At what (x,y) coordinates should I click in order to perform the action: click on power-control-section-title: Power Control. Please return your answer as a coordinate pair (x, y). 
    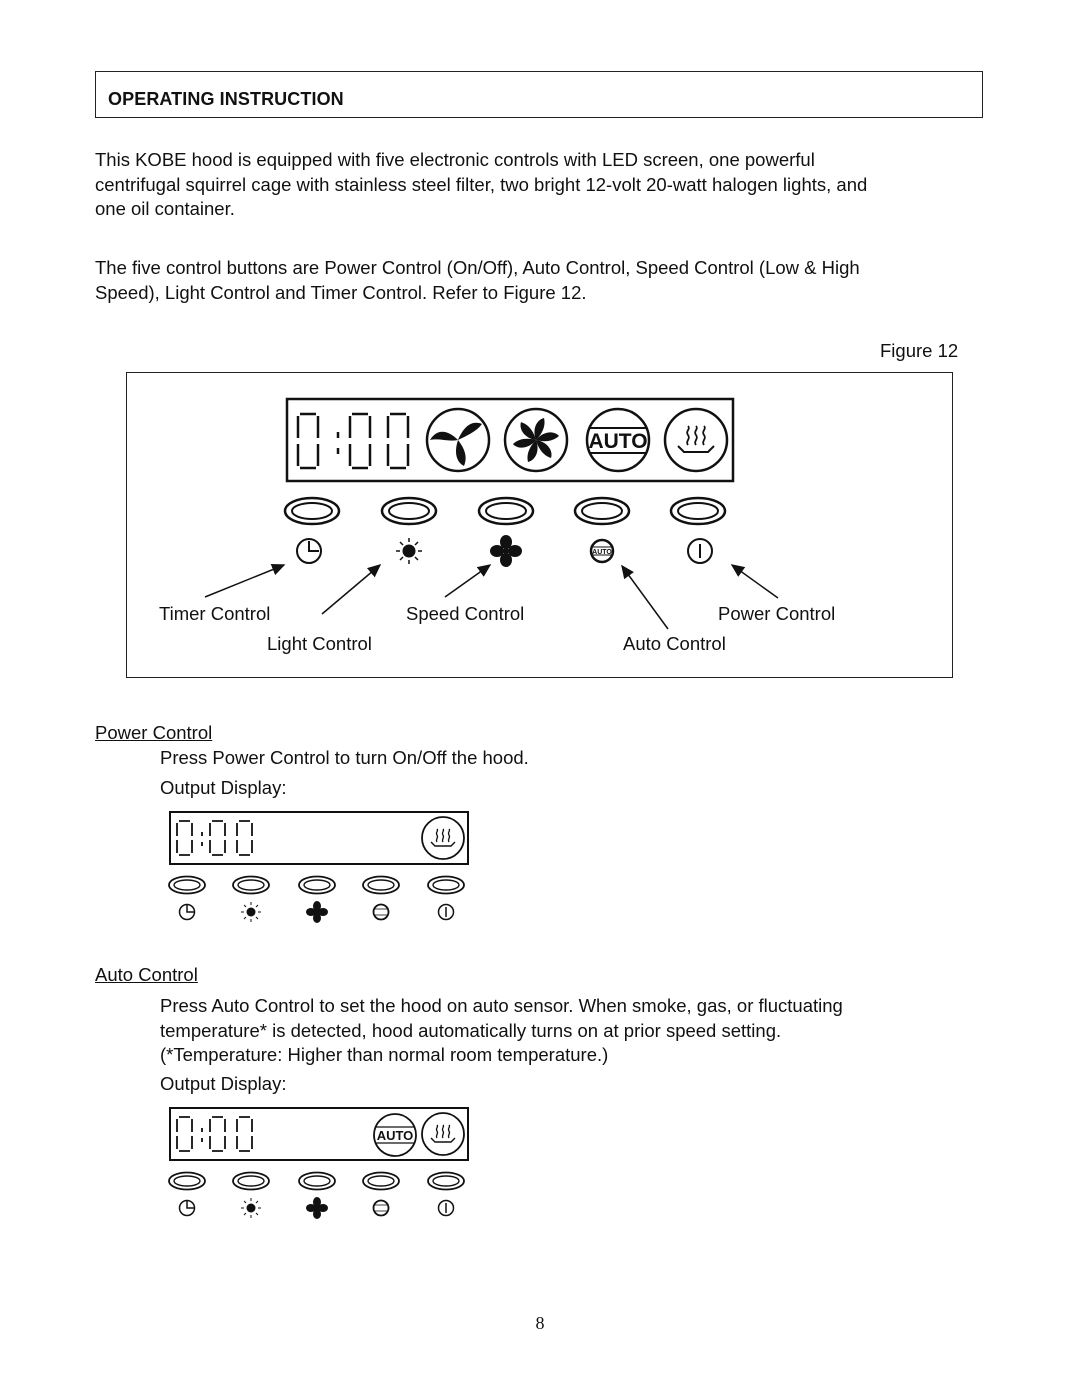
    Looking at the image, I should click on (154, 732).